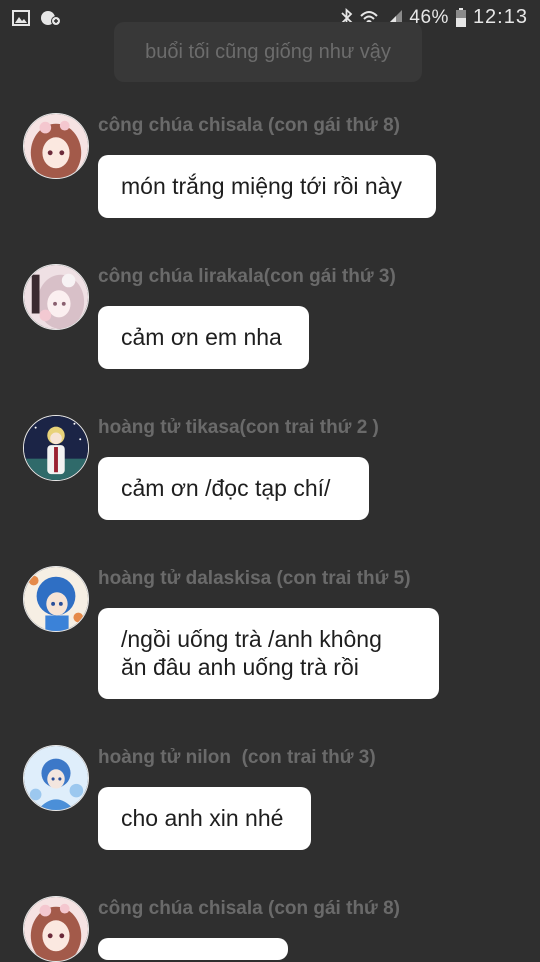 Image resolution: width=540 pixels, height=962 pixels. I want to click on message-bubble, so click(193, 949).